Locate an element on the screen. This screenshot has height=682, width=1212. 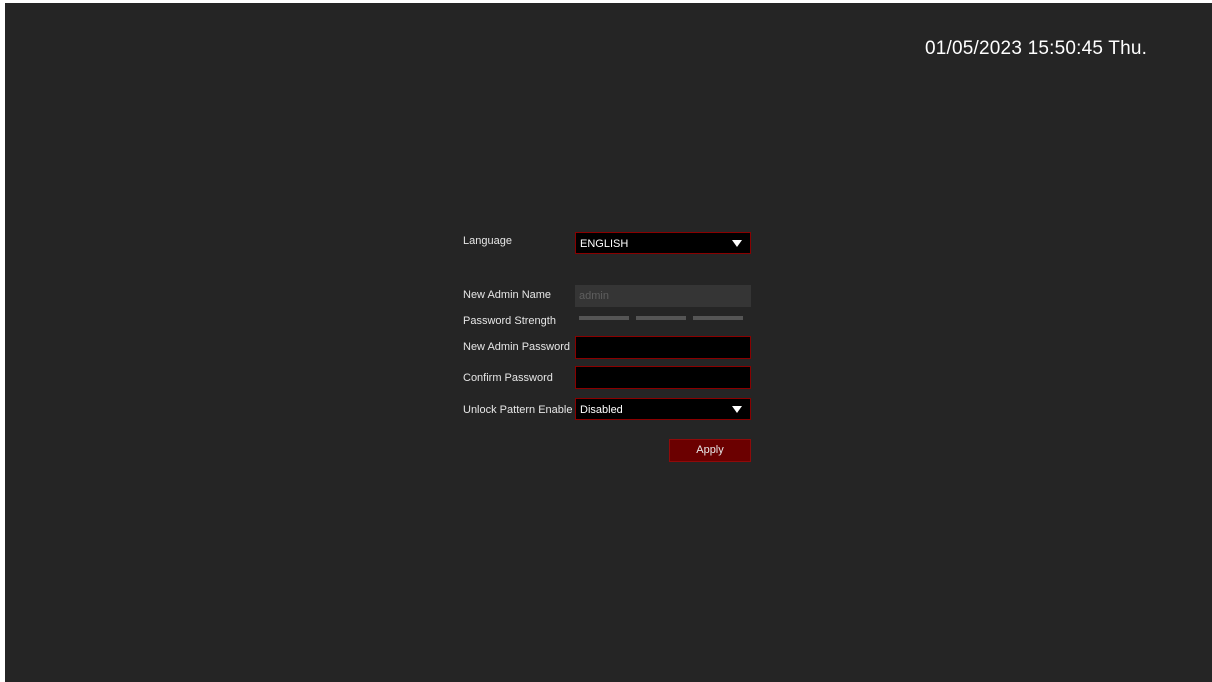
language-select: ENGLISH is located at coordinates (663, 243).